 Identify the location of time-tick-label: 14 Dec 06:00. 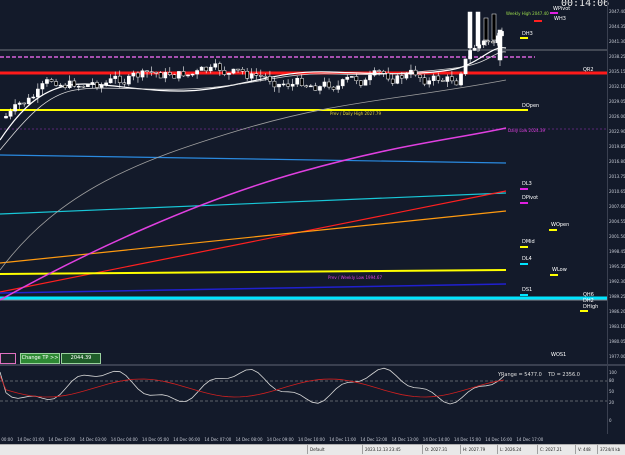
(187, 439).